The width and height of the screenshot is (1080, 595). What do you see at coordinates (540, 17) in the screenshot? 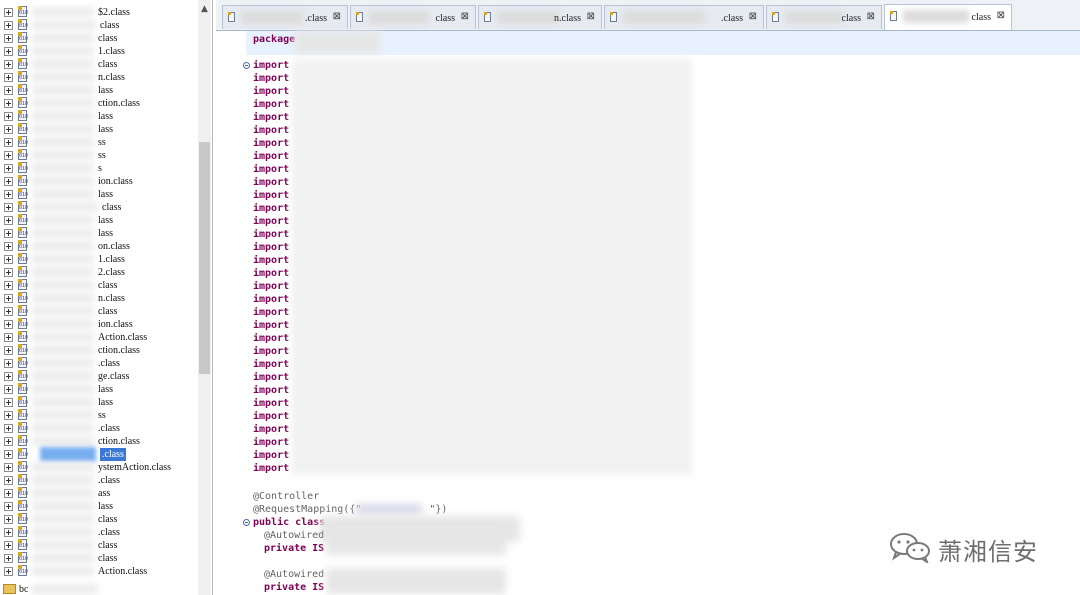
I see `editor-tab: n.class ⊠` at bounding box center [540, 17].